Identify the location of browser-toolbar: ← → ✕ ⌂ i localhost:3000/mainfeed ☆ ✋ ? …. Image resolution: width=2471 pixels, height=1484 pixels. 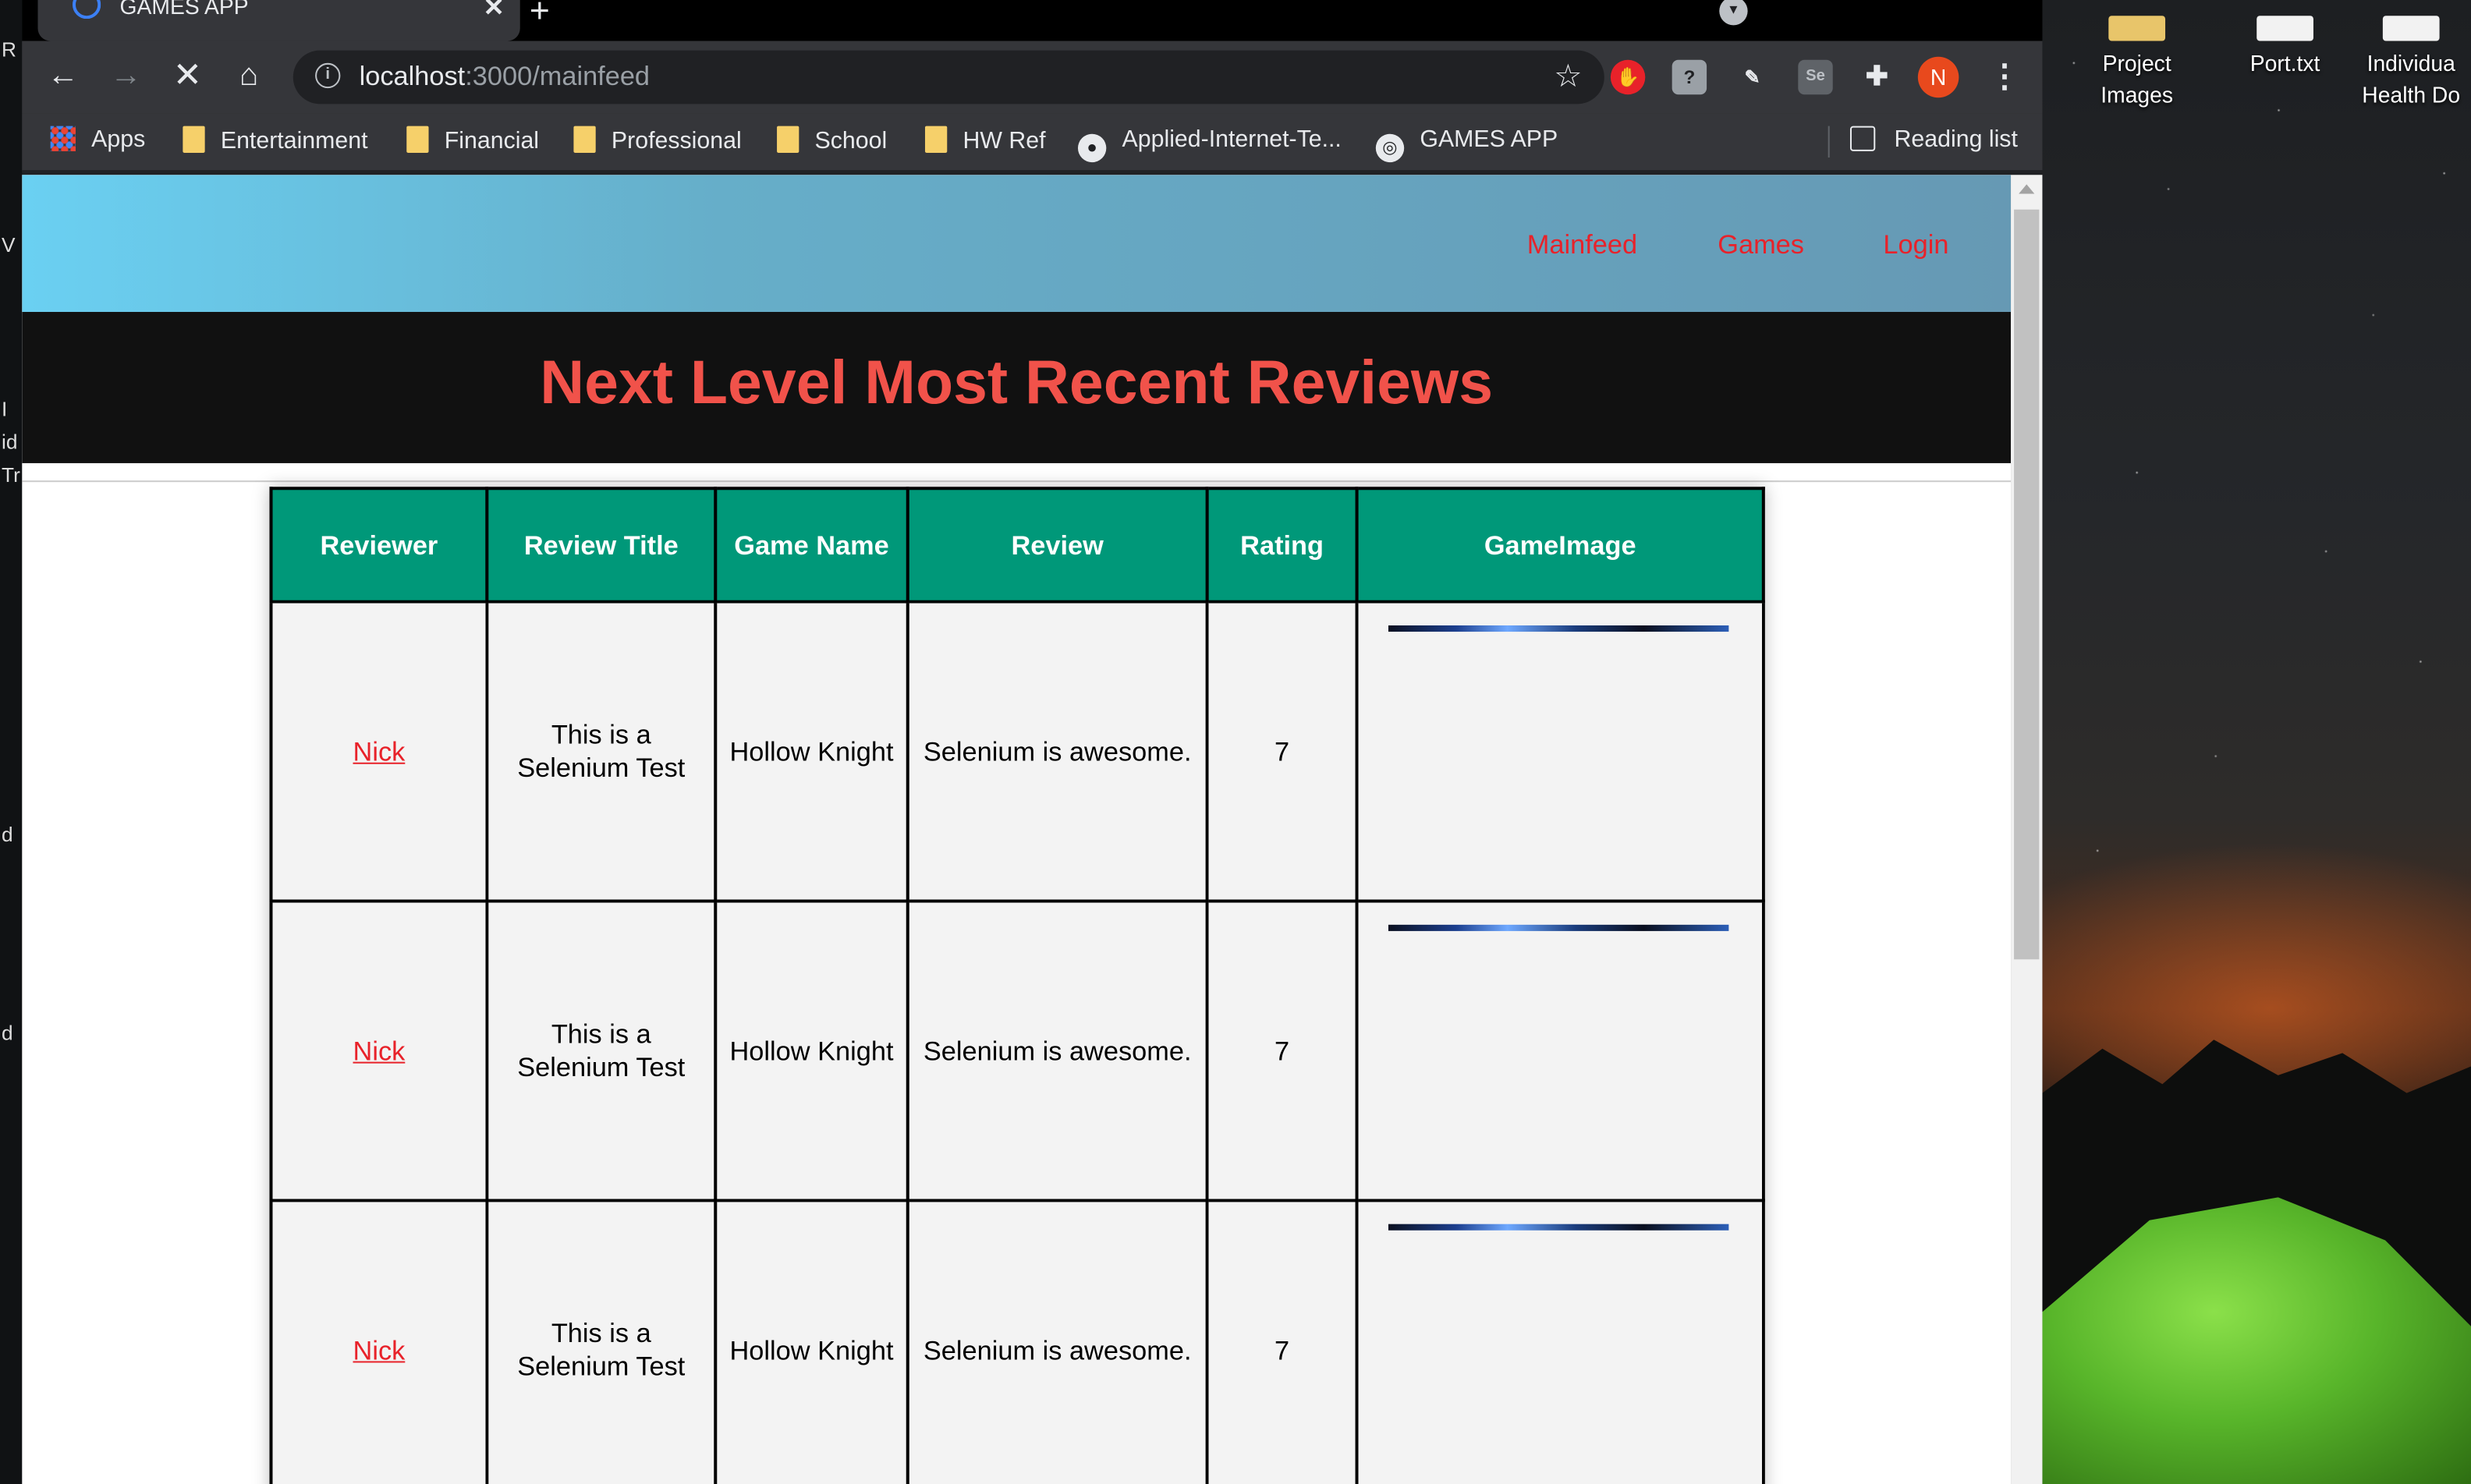
(1032, 77).